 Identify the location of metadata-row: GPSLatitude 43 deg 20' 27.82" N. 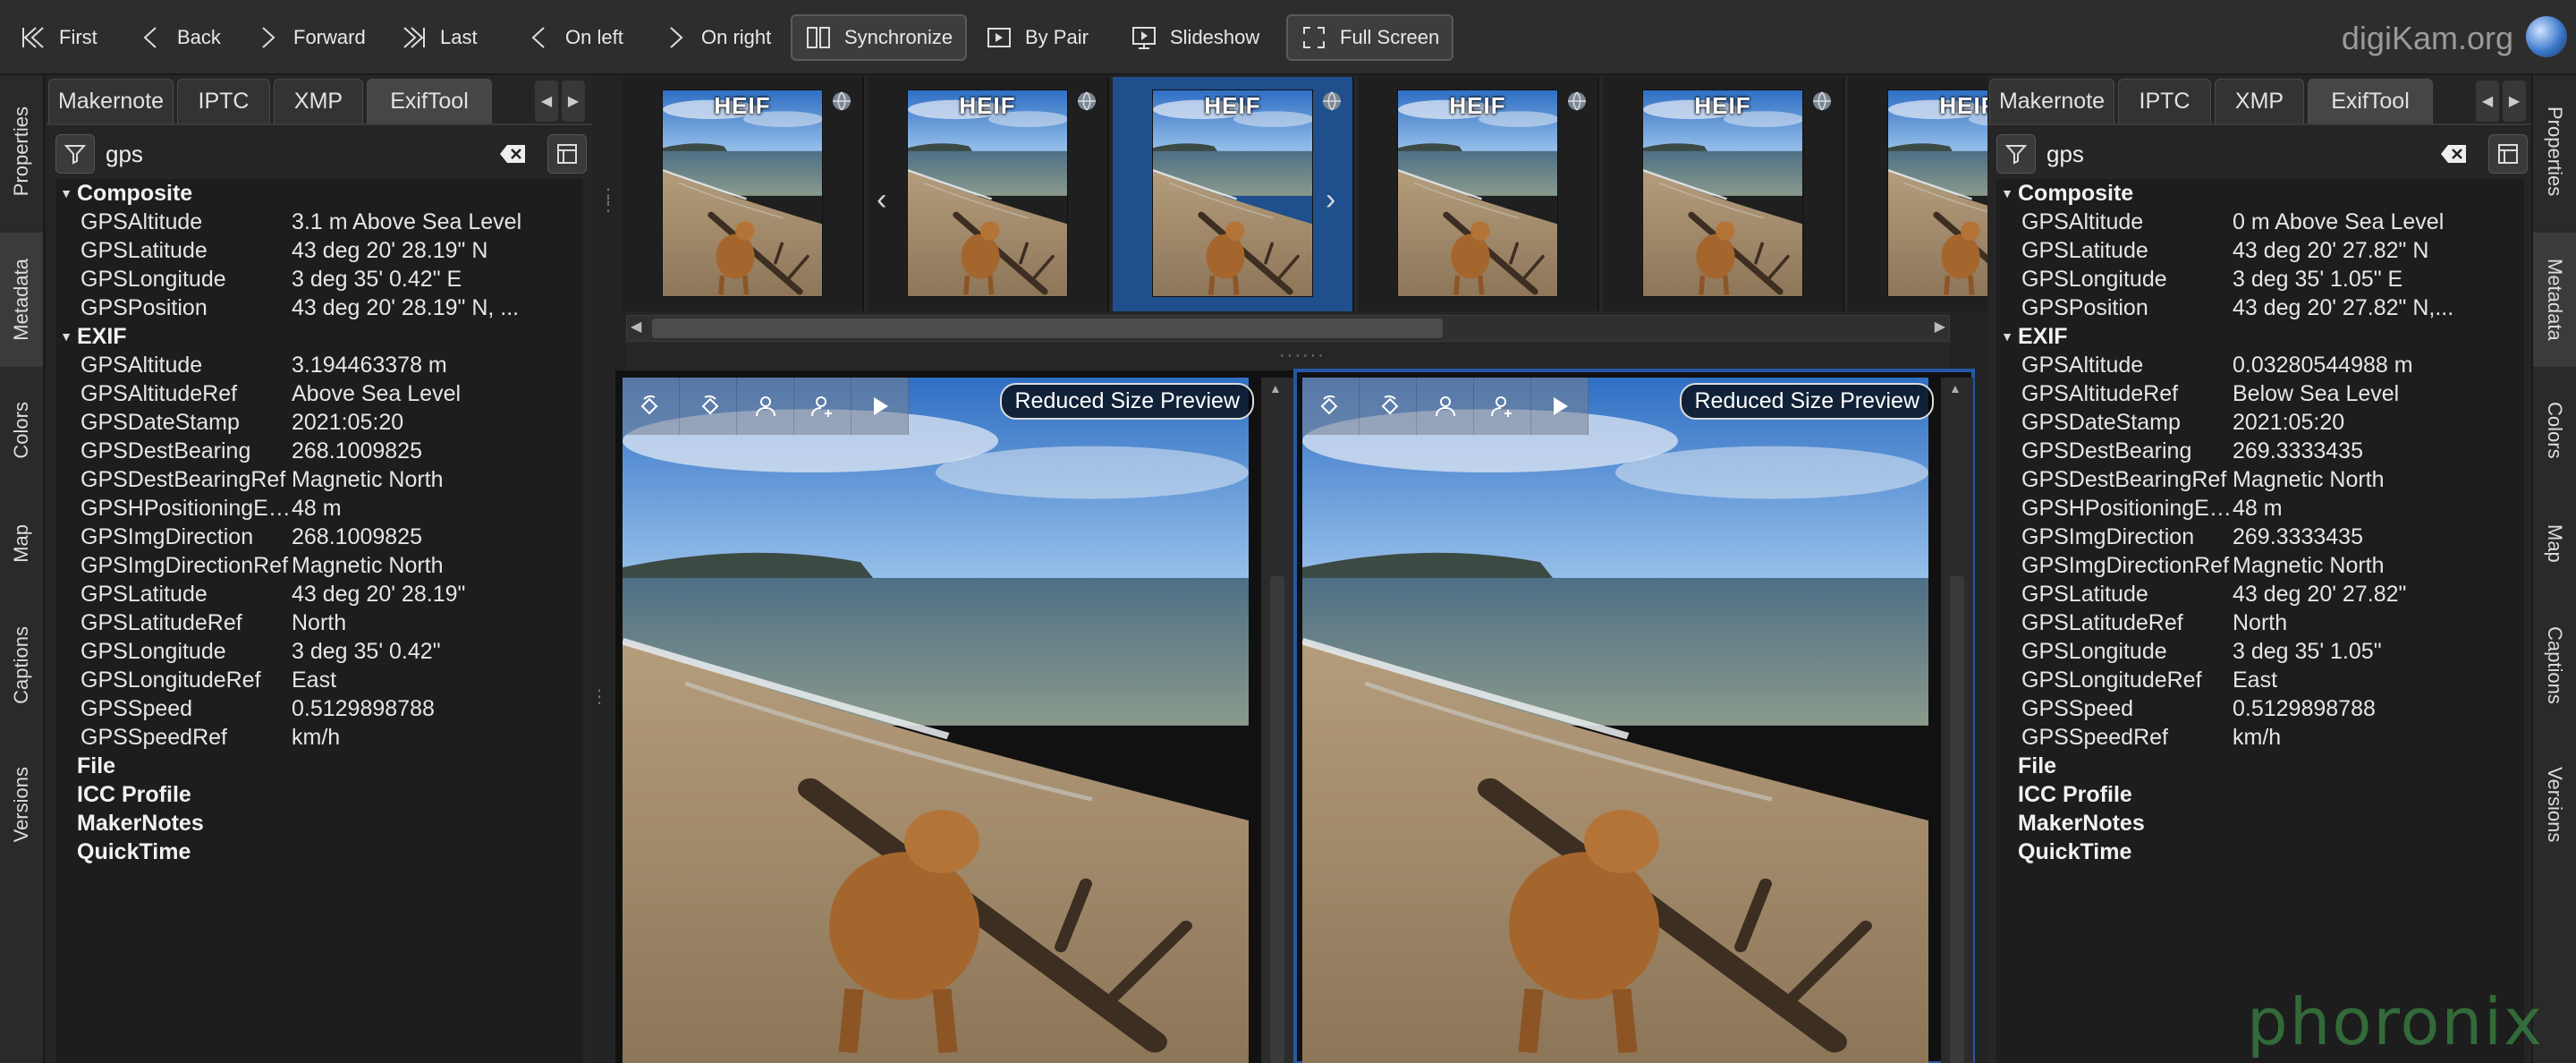
(2260, 250).